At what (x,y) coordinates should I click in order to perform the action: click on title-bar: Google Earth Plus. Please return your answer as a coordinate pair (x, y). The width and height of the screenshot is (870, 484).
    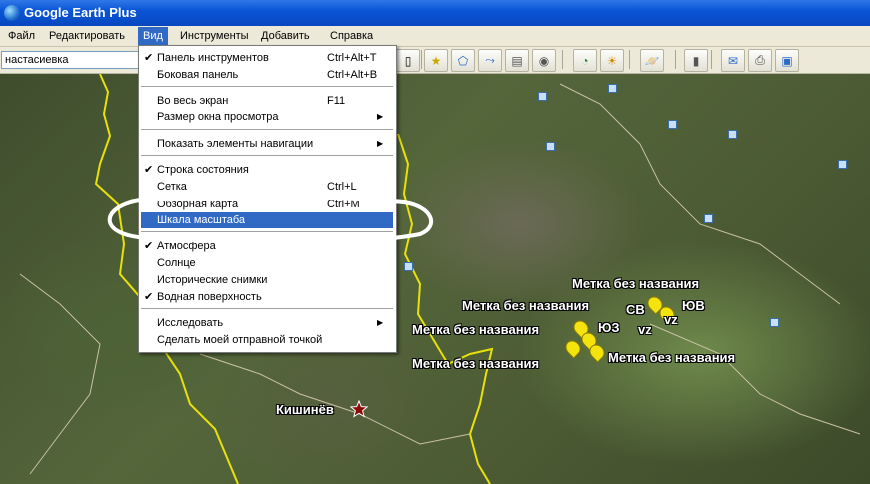
    Looking at the image, I should click on (435, 13).